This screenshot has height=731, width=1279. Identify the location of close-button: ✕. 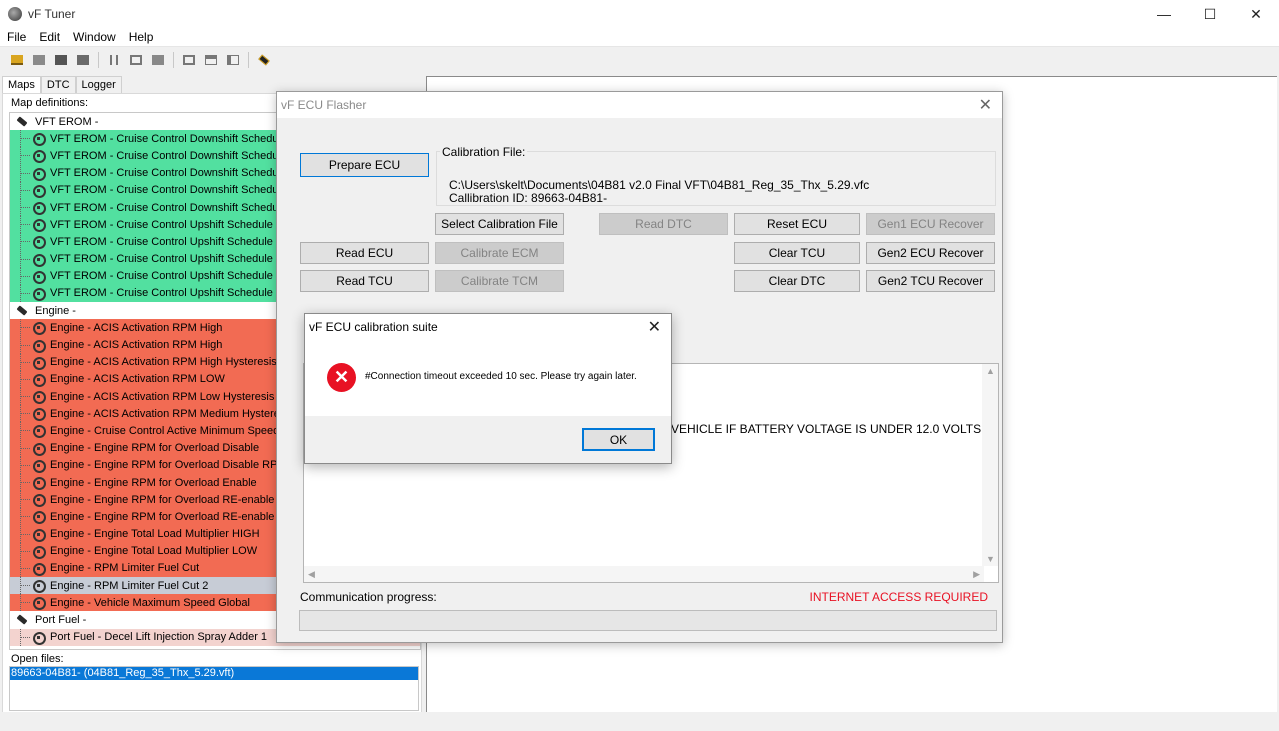
(1256, 14).